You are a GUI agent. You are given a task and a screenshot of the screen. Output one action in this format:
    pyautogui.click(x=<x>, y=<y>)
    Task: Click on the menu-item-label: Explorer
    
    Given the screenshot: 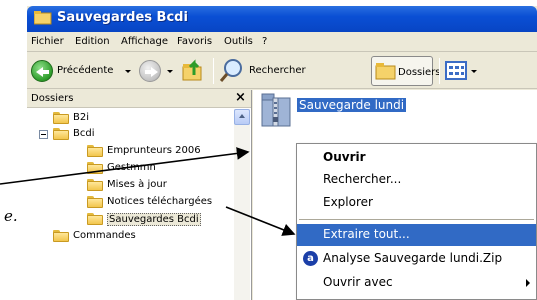 What is the action you would take?
    pyautogui.click(x=348, y=202)
    